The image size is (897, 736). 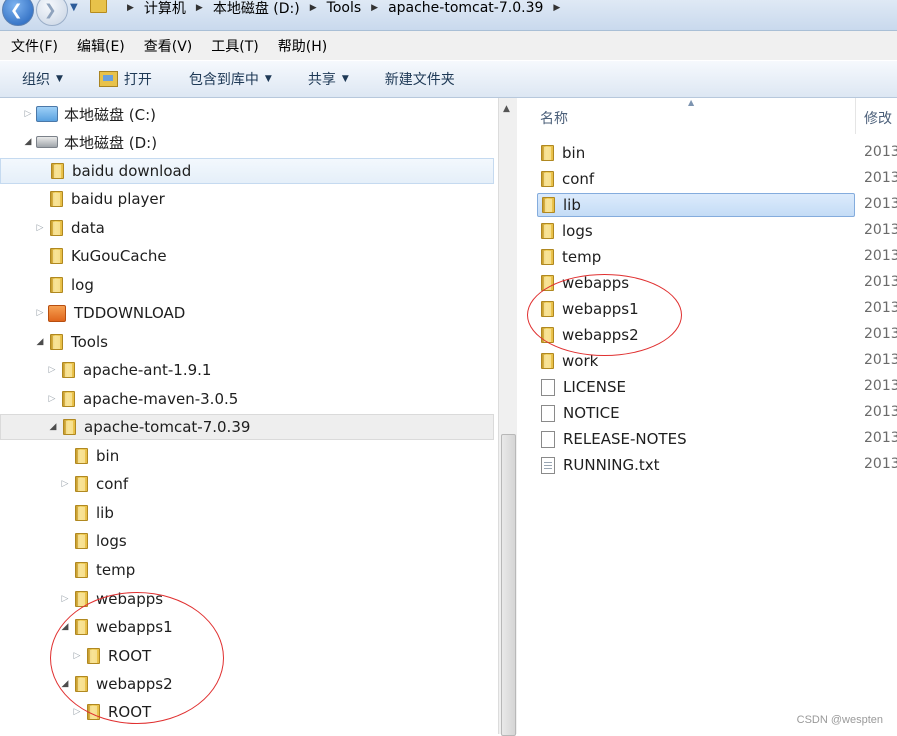 I want to click on file-name: RELEASE-NOTES, so click(x=625, y=439).